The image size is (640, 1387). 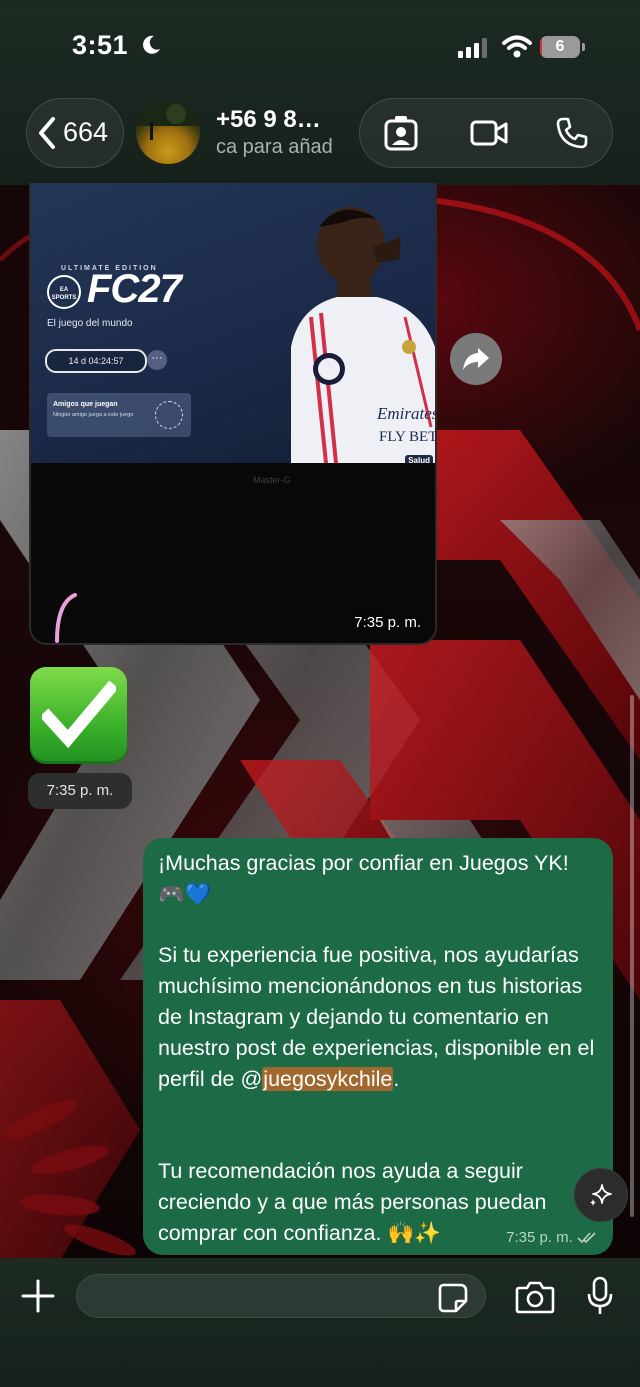 I want to click on read-receipt-icon, so click(x=586, y=1238).